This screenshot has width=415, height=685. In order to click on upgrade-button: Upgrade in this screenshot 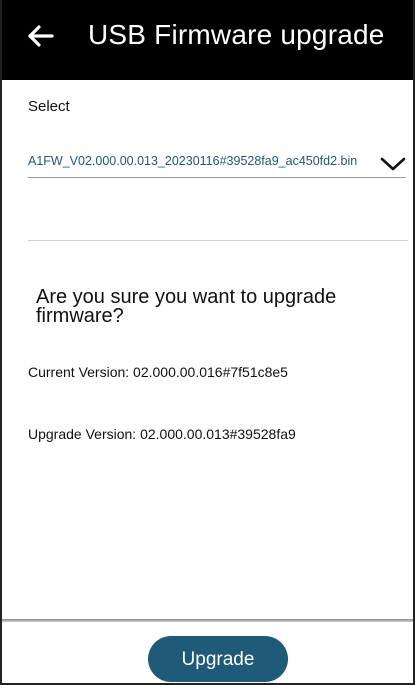, I will do `click(218, 659)`.